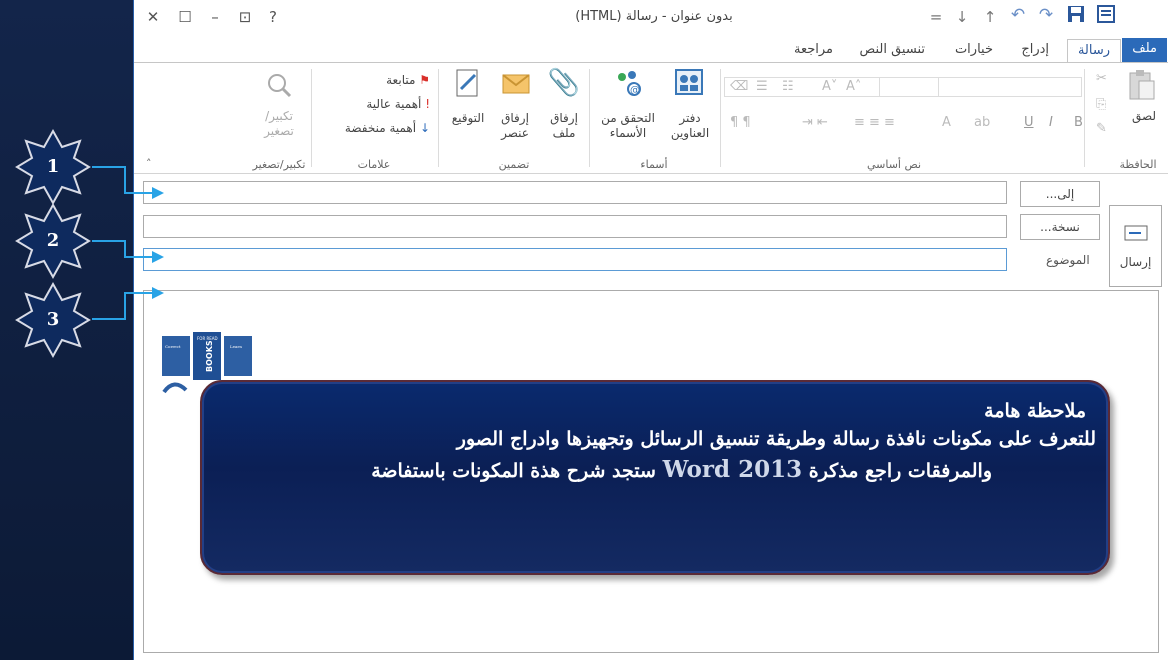  I want to click on check-names-icon: @, so click(628, 87).